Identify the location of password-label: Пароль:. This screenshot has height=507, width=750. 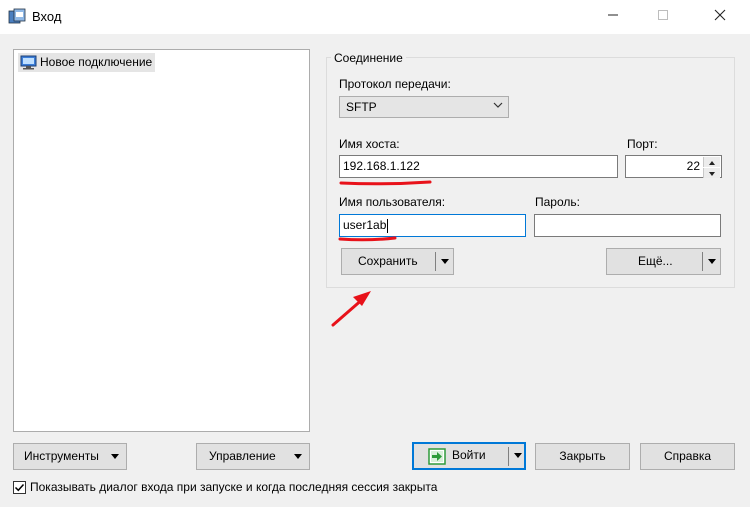
(557, 202).